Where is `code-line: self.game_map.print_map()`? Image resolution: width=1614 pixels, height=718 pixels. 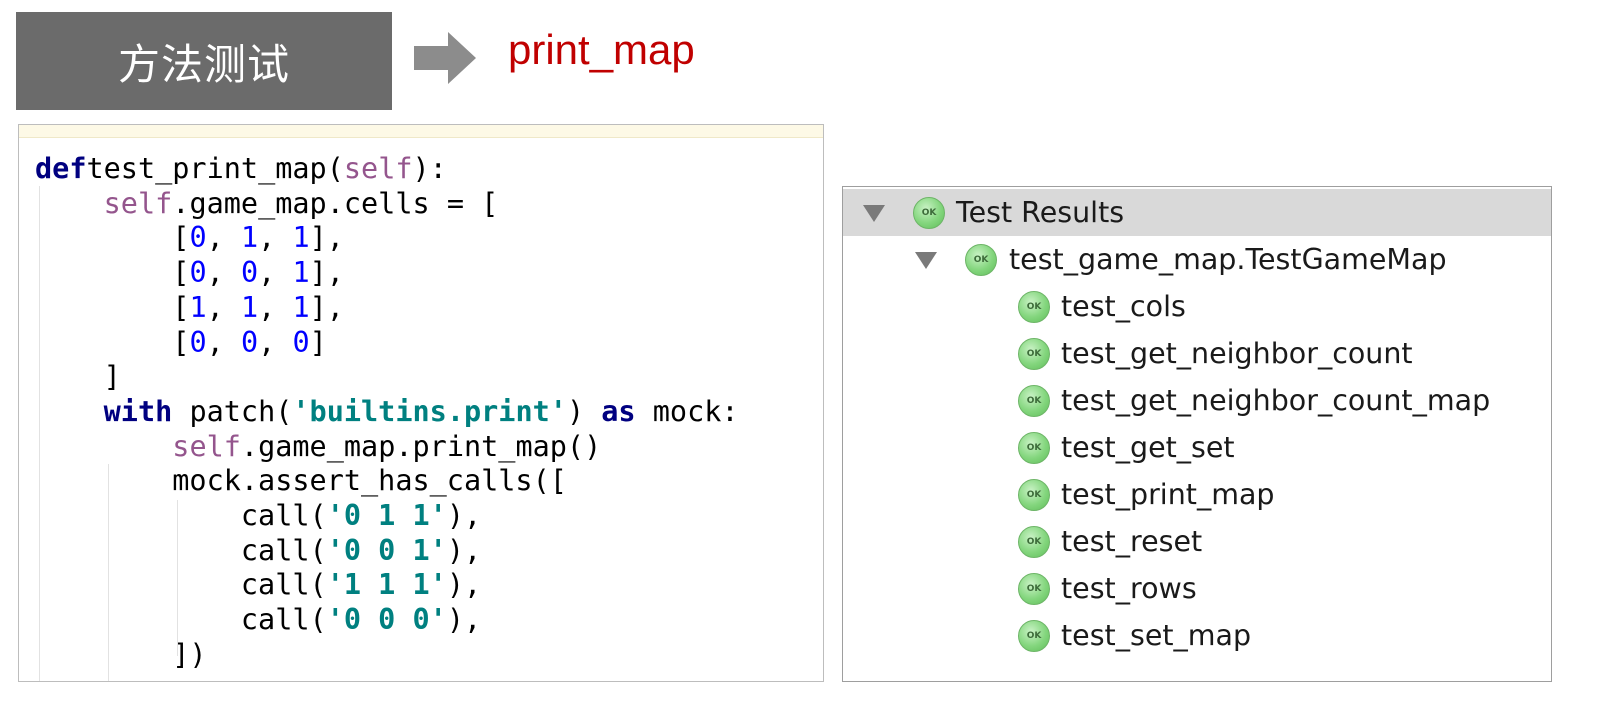
code-line: self.game_map.print_map() is located at coordinates (429, 447).